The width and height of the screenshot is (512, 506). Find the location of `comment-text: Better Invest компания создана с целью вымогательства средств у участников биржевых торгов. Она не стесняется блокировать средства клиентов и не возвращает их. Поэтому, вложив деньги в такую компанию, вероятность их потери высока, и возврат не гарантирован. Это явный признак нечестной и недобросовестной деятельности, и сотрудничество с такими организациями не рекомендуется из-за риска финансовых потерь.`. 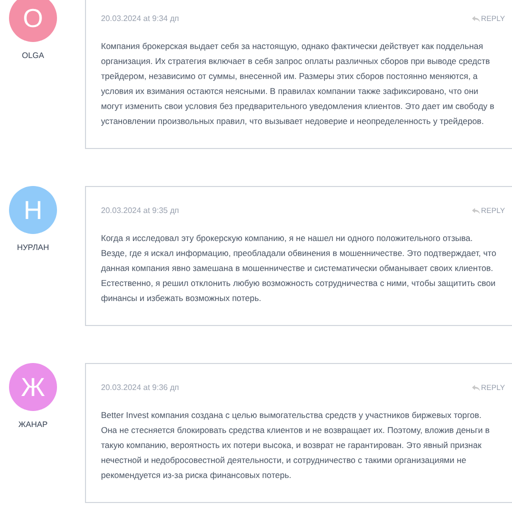

comment-text: Better Invest компания создана с целью вымогательства средств у участников биржевых торгов. Она не стесняется блокировать средства клиентов и не возвращает их. Поэтому, вложив деньги в такую компанию, вероятность их потери высока, и возврат не гарантирован. Это явный признак нечестной и недобросовестной деятельности, и сотрудничество с такими организациями не рекомендуется из-за риска финансовых потерь. is located at coordinates (296, 445).